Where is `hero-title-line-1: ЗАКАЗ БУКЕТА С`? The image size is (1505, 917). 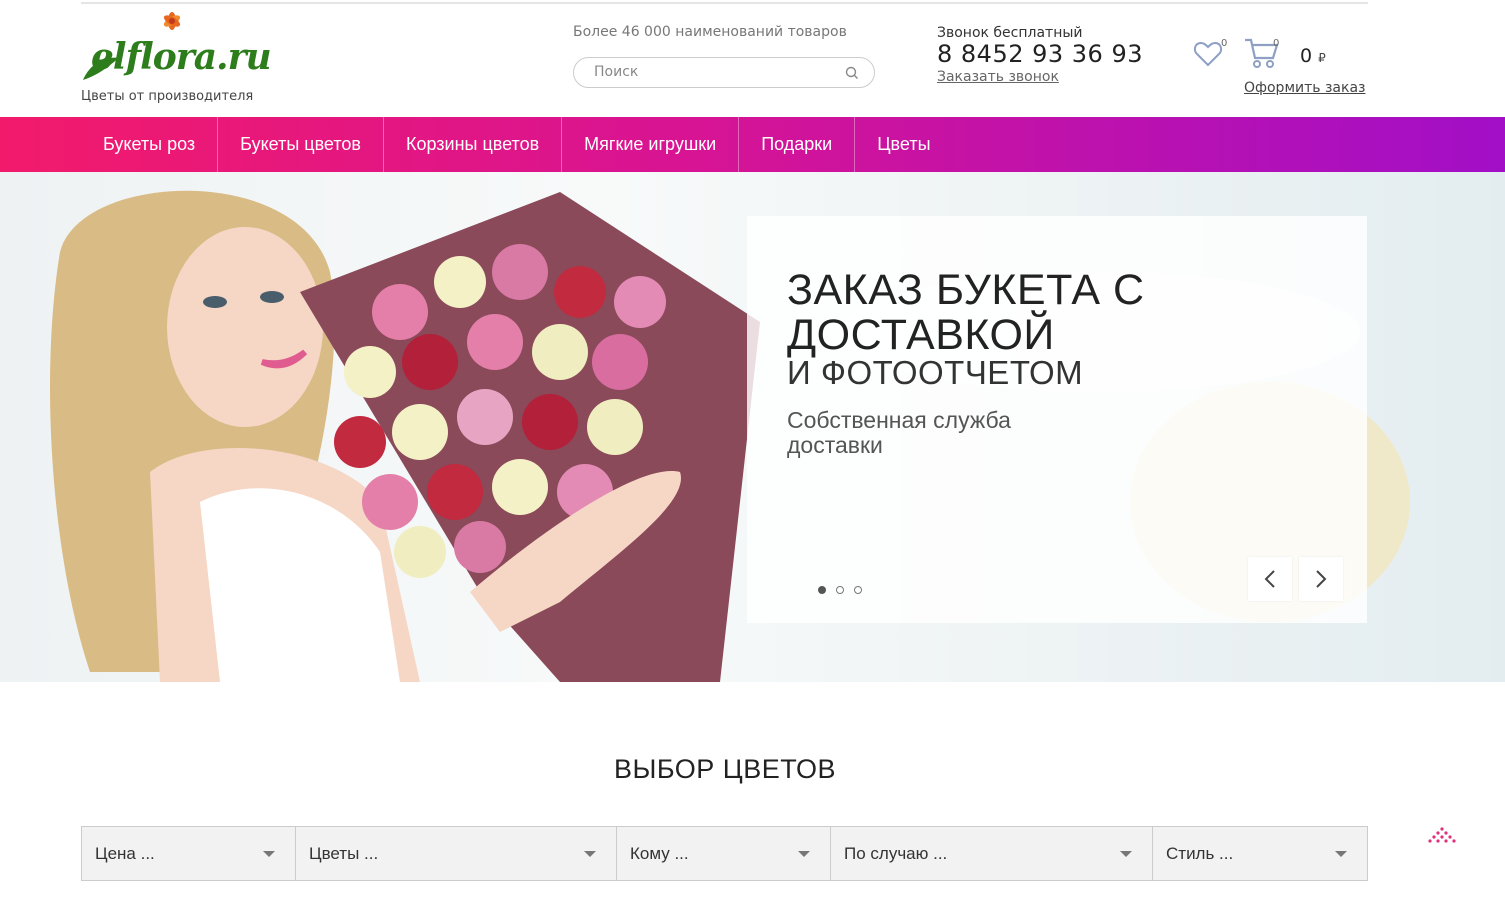
hero-title-line-1: ЗАКАЗ БУКЕТА С is located at coordinates (966, 290).